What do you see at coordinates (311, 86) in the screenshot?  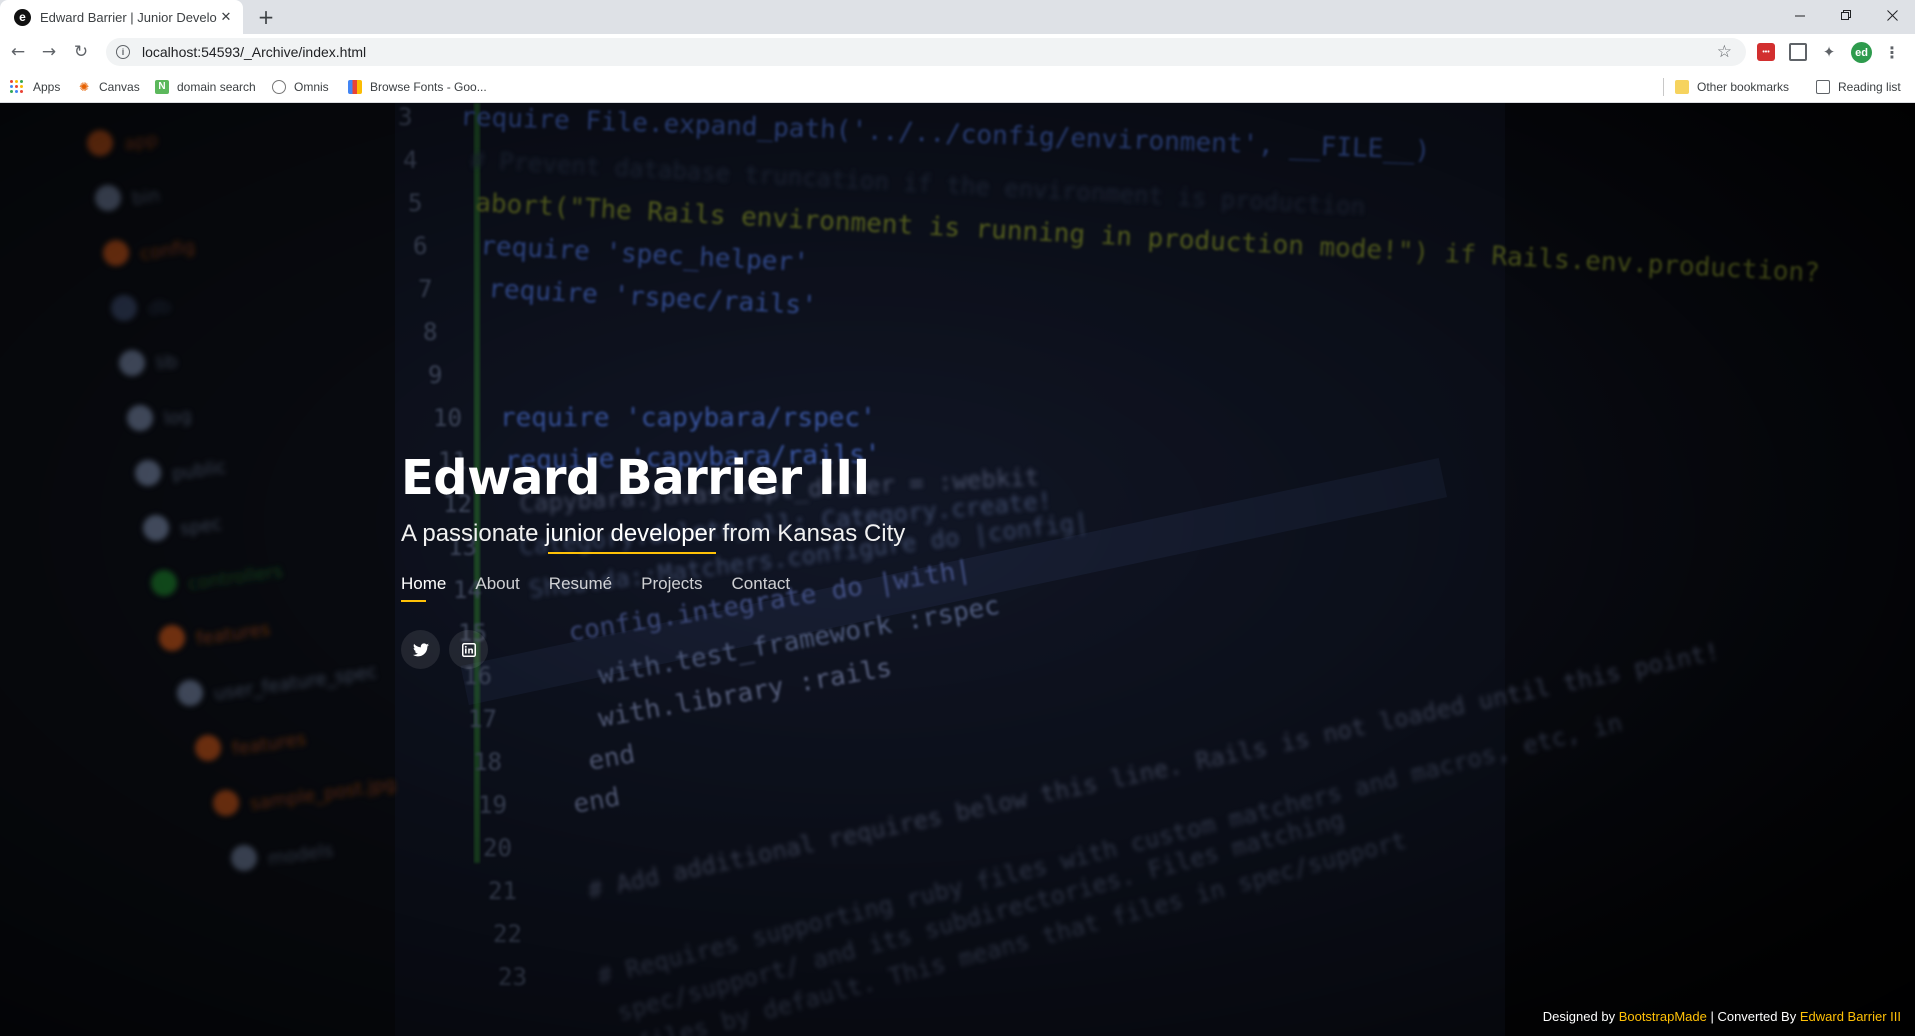 I see `bookmark-label: Omnis` at bounding box center [311, 86].